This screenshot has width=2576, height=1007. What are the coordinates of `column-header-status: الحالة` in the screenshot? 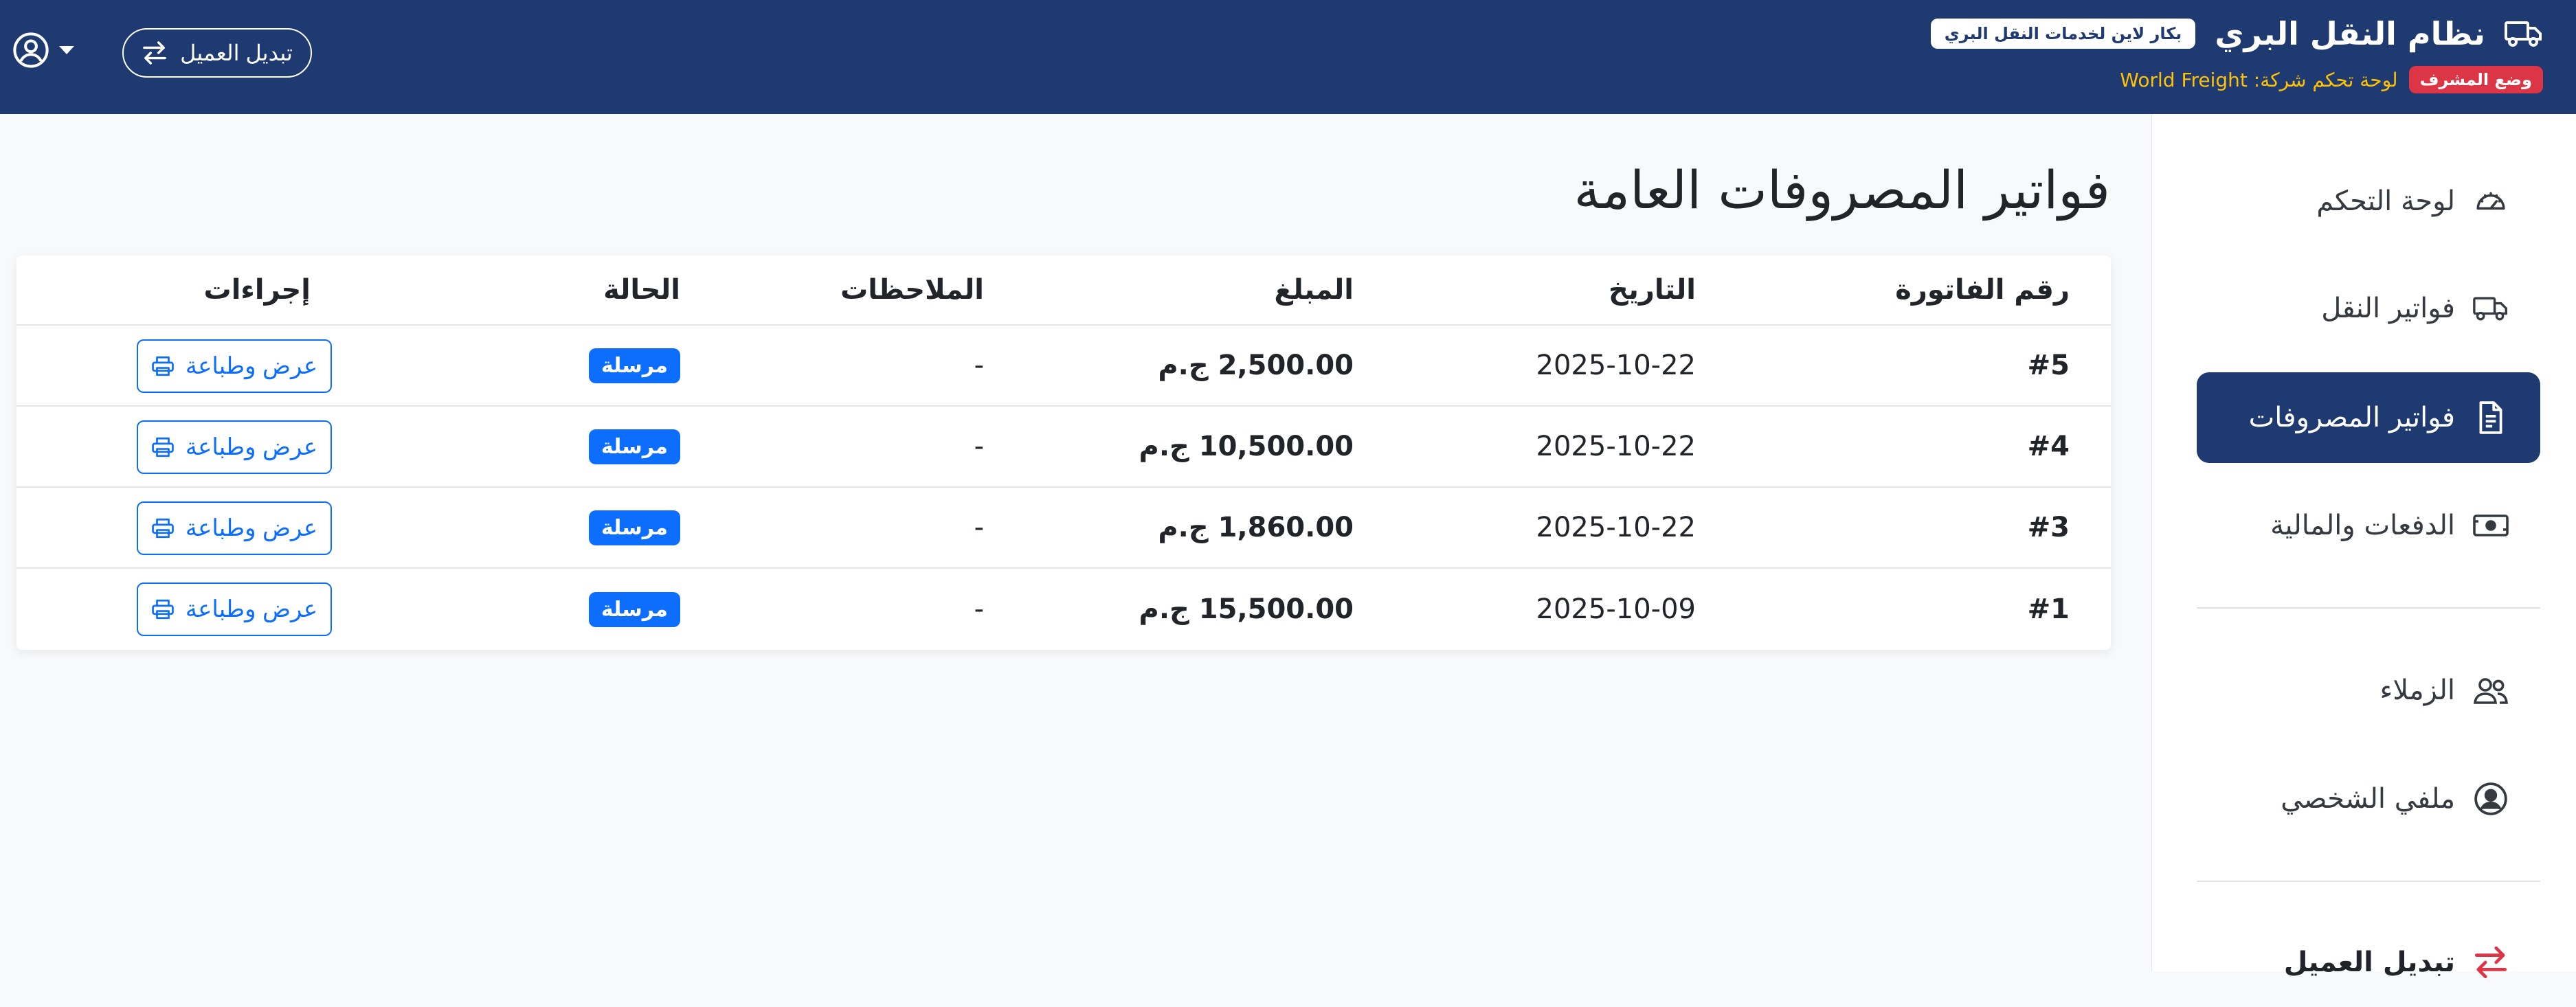 It's located at (641, 290).